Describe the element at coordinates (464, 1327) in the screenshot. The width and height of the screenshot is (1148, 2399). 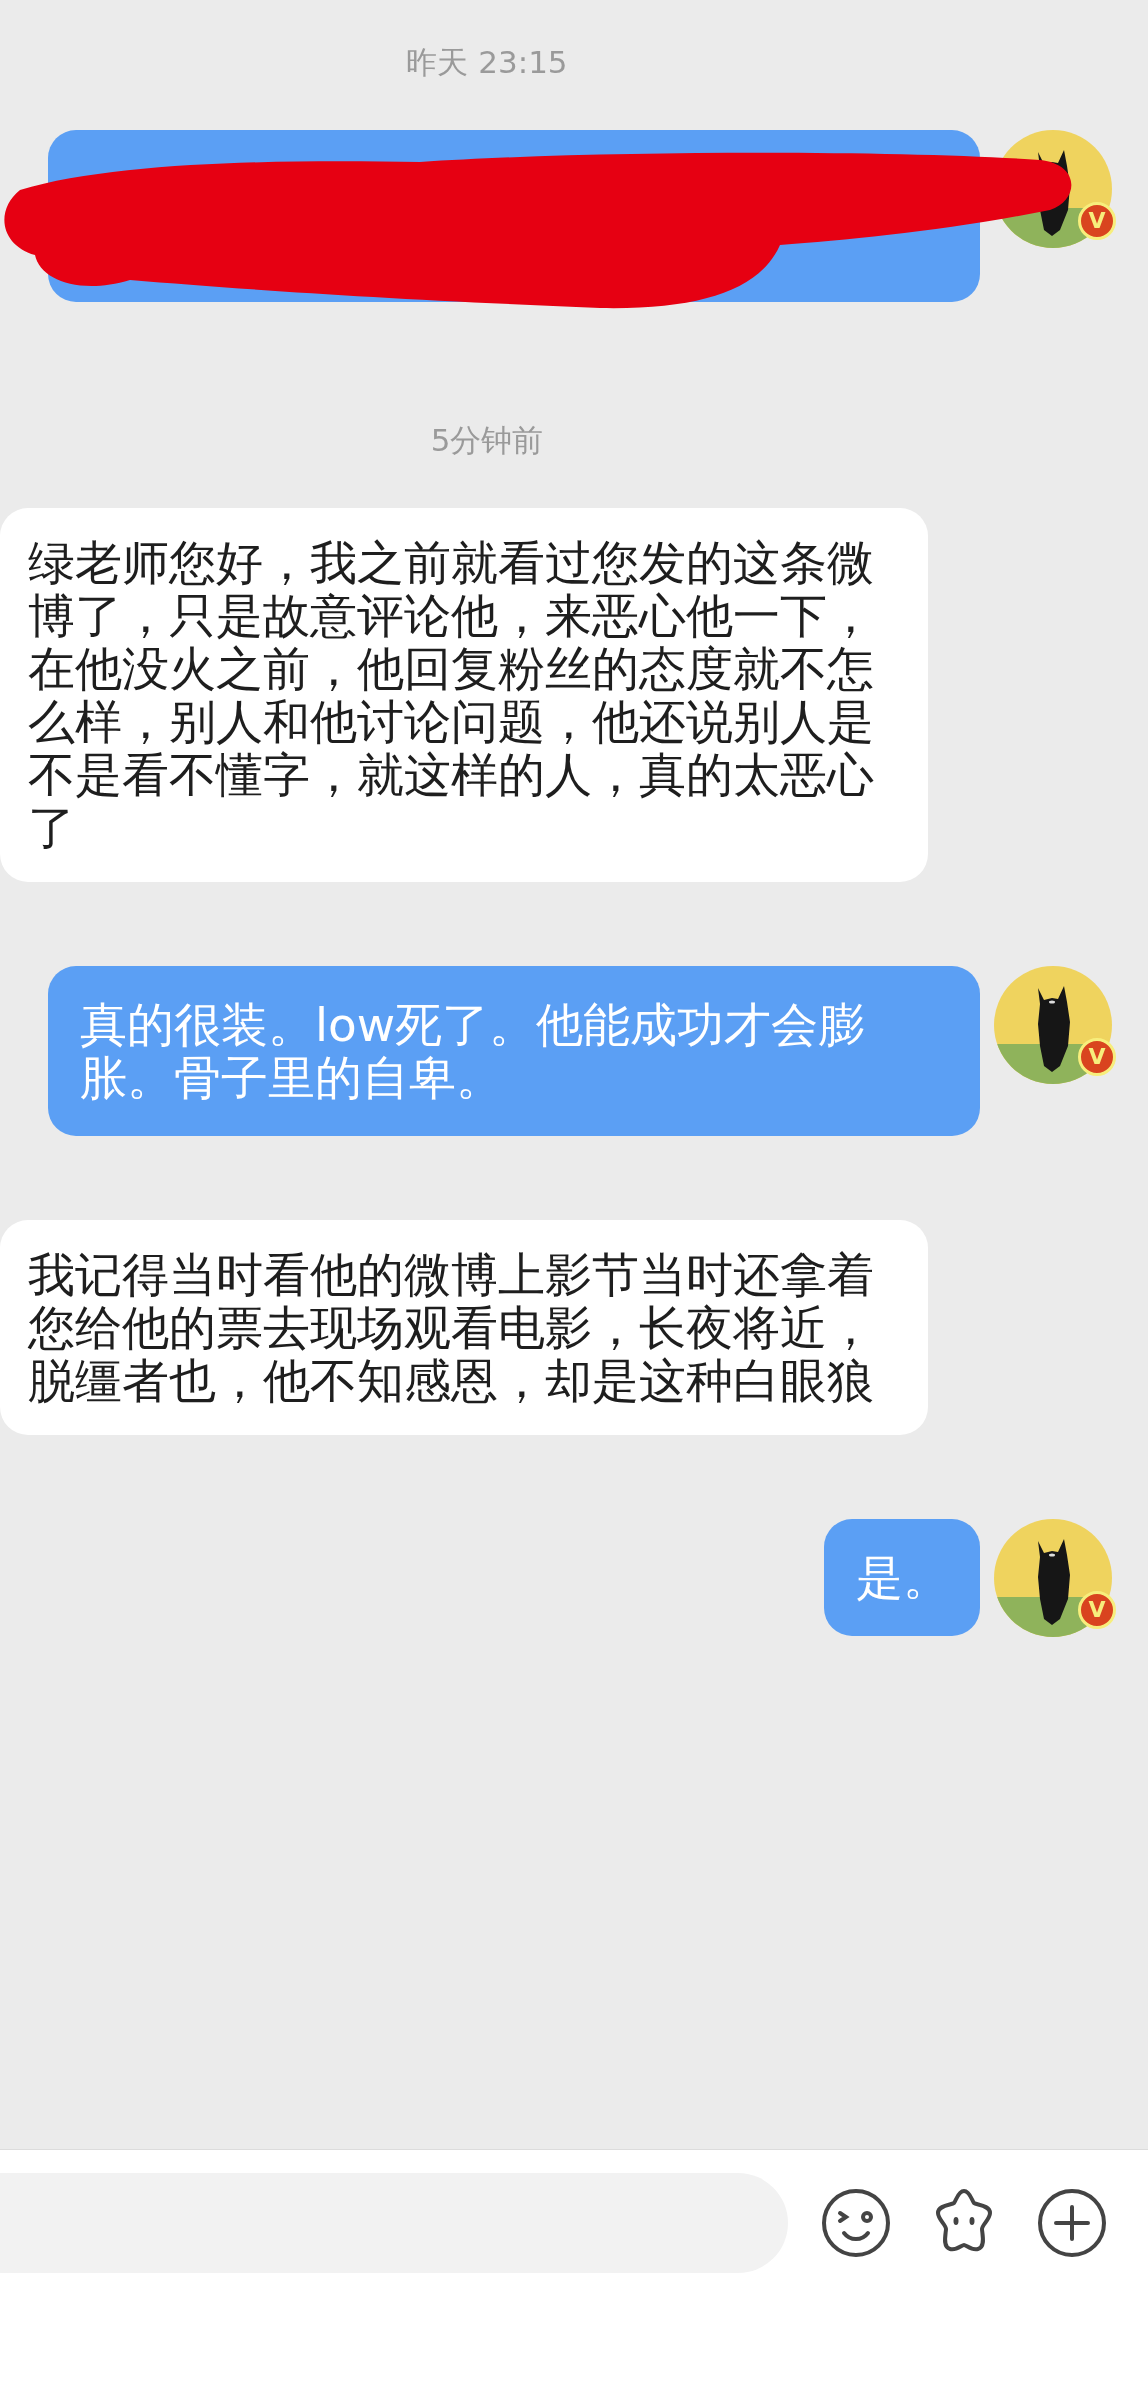
I see `message-bubble: 我记得当时看他的微博上影节当时还拿着您给他的票去现场观看电影，长夜将近，脱缰者也，他不知感恩，却是这种白眼狼` at that location.